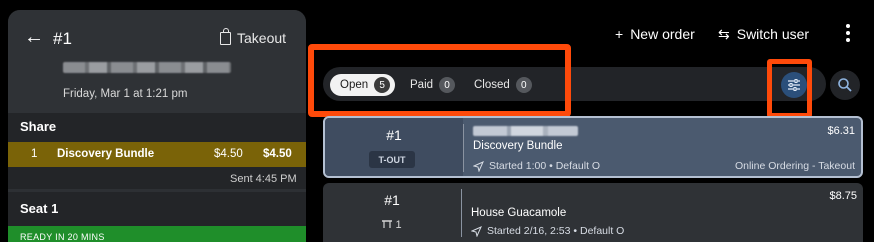 The image size is (874, 242). Describe the element at coordinates (228, 154) in the screenshot. I see `line-item-price: $4.50` at that location.